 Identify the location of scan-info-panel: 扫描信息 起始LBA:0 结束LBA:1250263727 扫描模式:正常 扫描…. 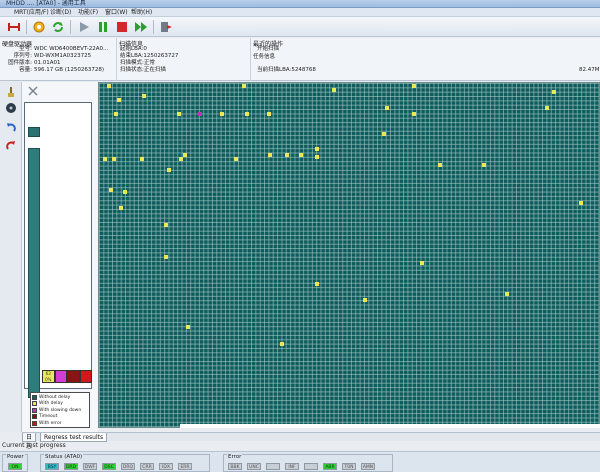
(184, 59).